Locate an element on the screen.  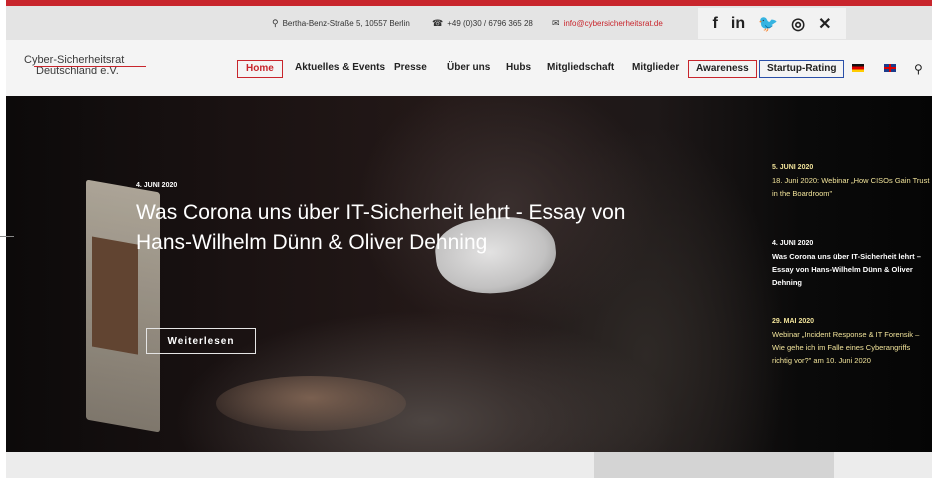
nav-home: Home is located at coordinates (260, 69).